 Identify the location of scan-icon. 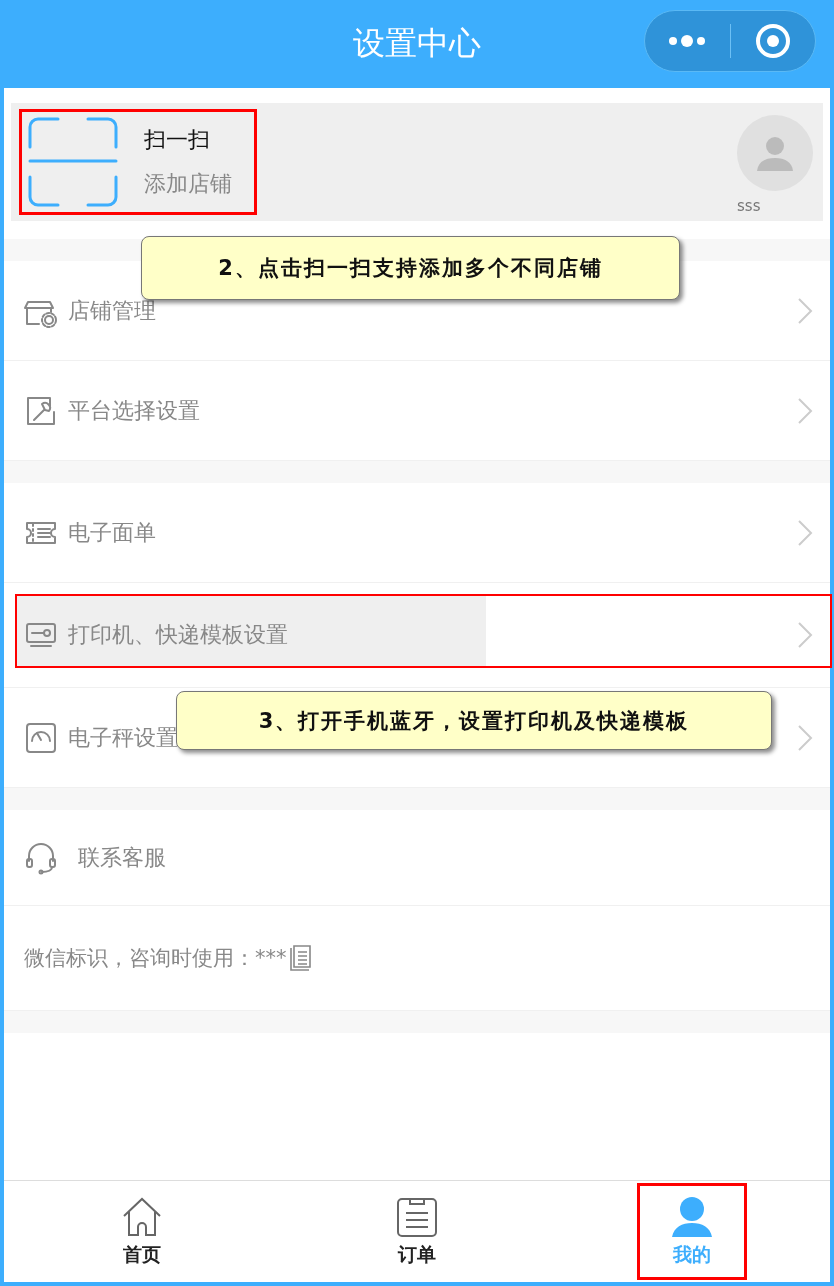
(73, 162).